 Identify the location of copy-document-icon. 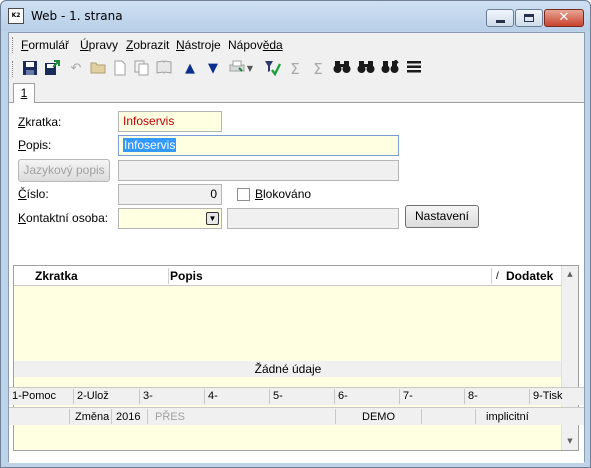
(142, 69).